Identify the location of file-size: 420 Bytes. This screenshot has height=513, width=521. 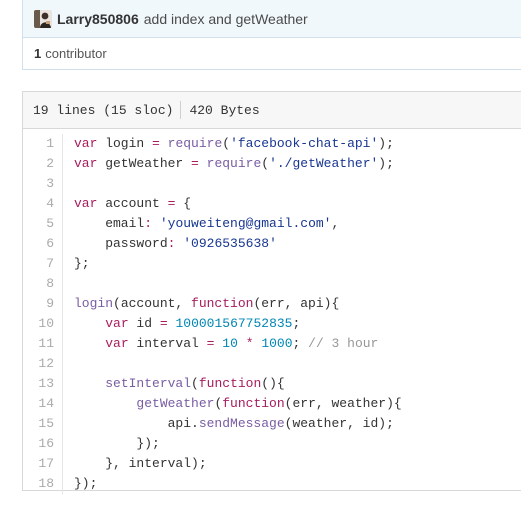
(224, 110).